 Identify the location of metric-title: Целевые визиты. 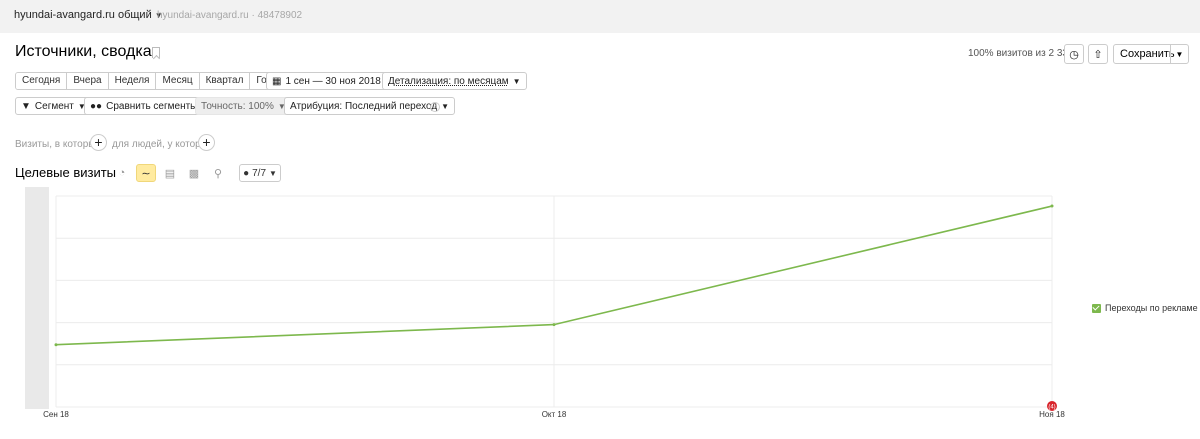
(66, 172).